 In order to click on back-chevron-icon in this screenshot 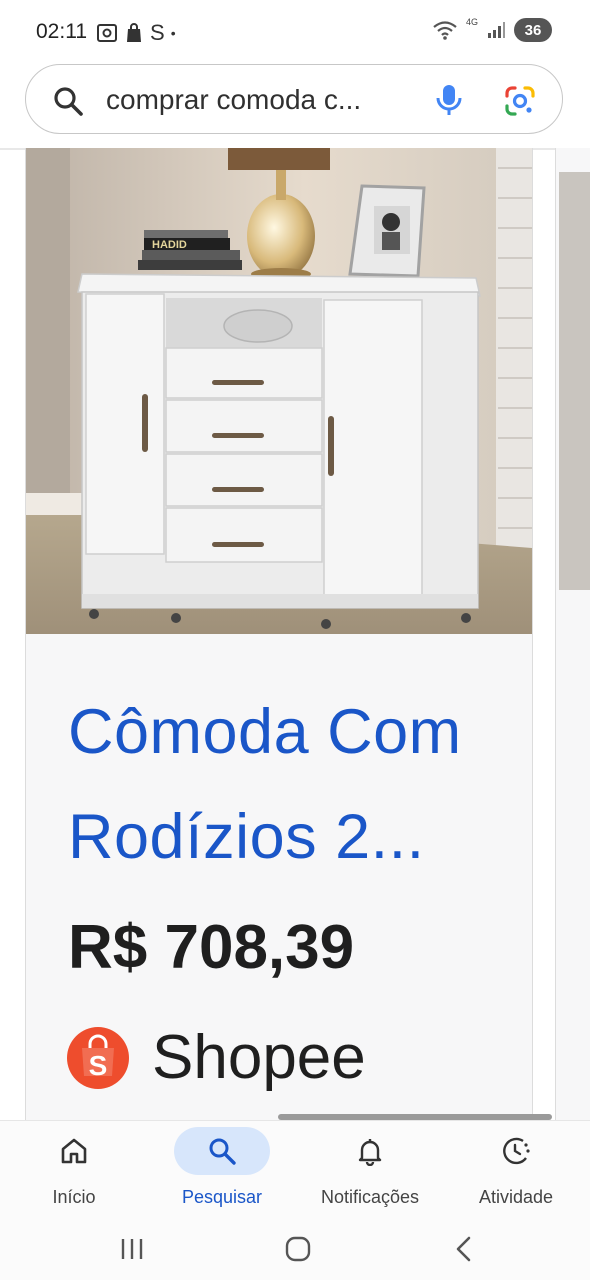, I will do `click(464, 1249)`.